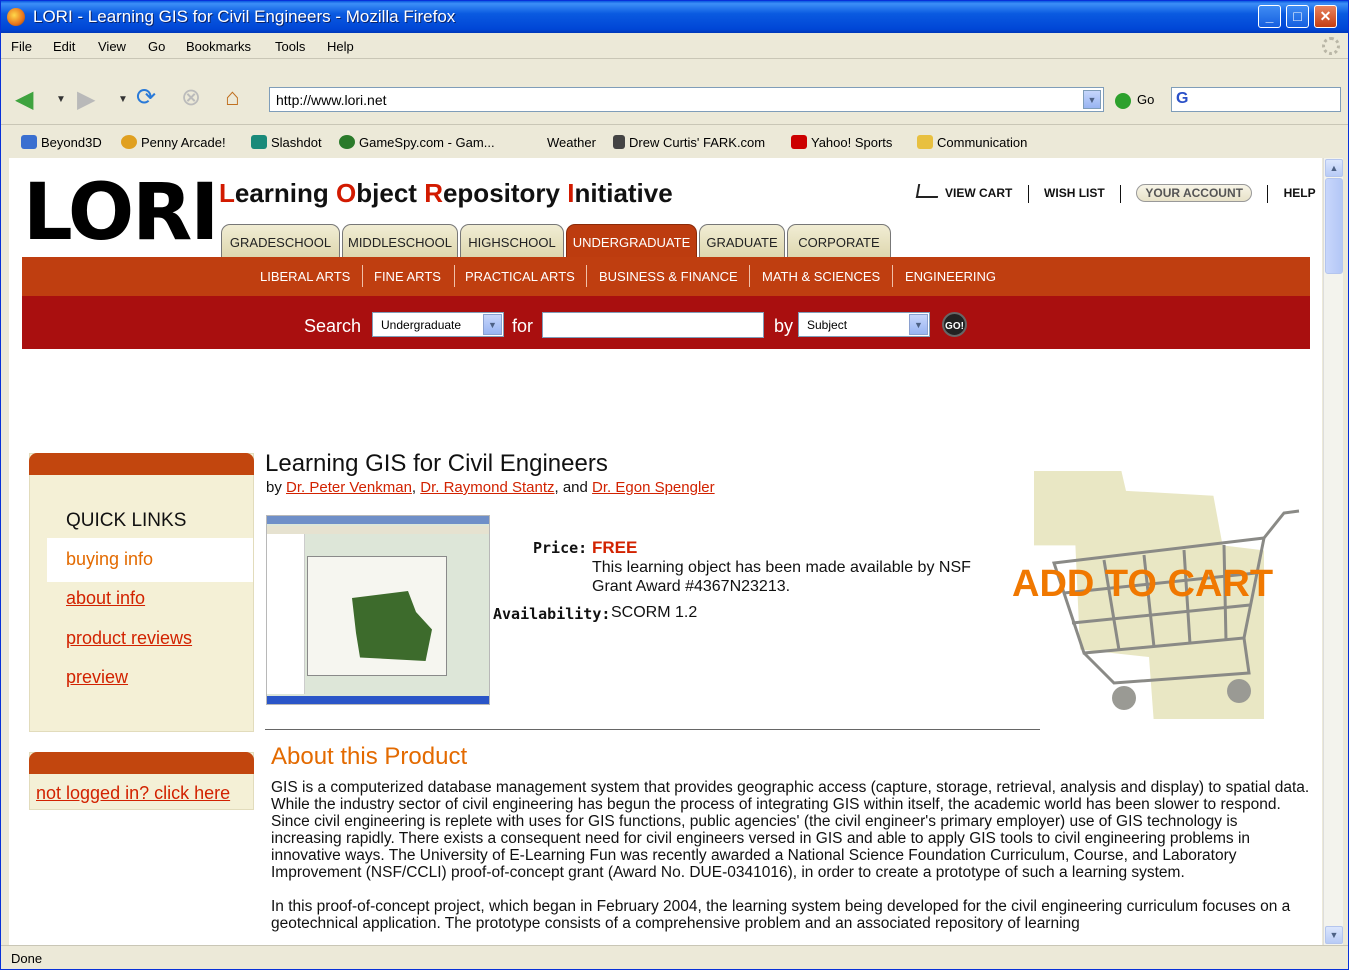  What do you see at coordinates (653, 487) in the screenshot?
I see `author-link: Dr. Egon Spengler` at bounding box center [653, 487].